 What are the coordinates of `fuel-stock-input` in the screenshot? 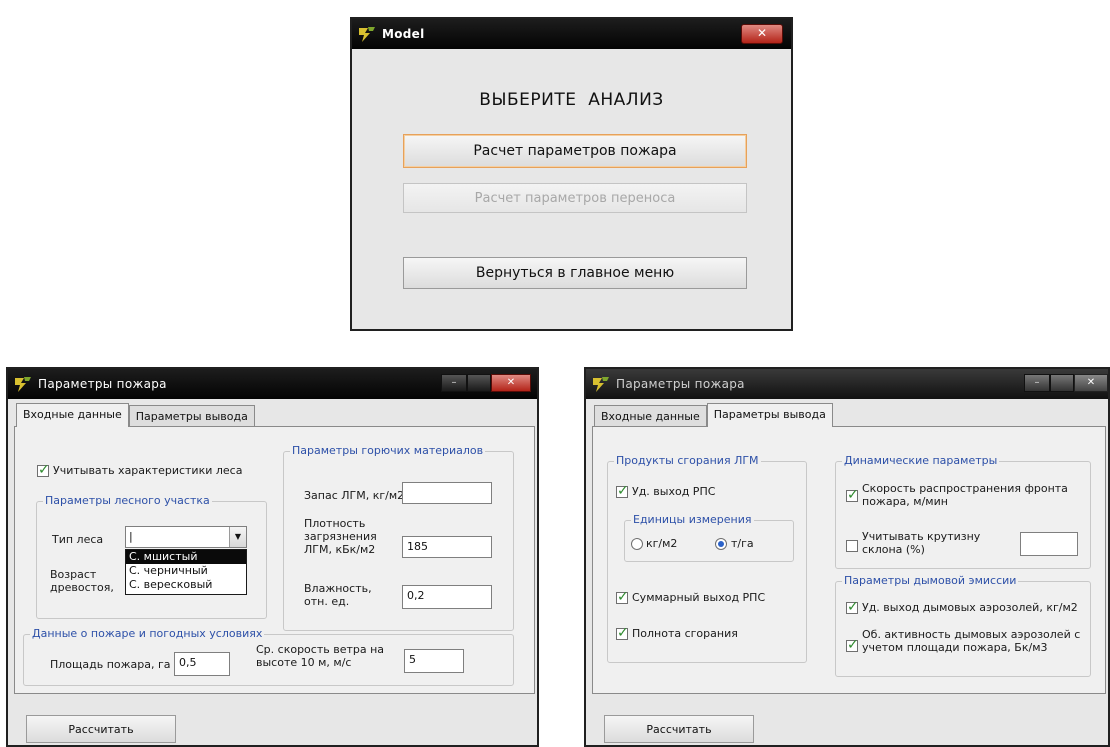 It's located at (447, 493).